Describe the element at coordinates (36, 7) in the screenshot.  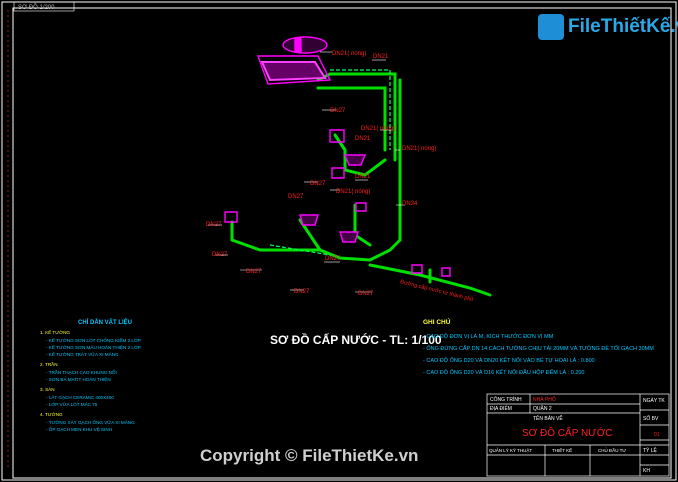
I see `header-tab: SƠ ĐỒ 1/200` at that location.